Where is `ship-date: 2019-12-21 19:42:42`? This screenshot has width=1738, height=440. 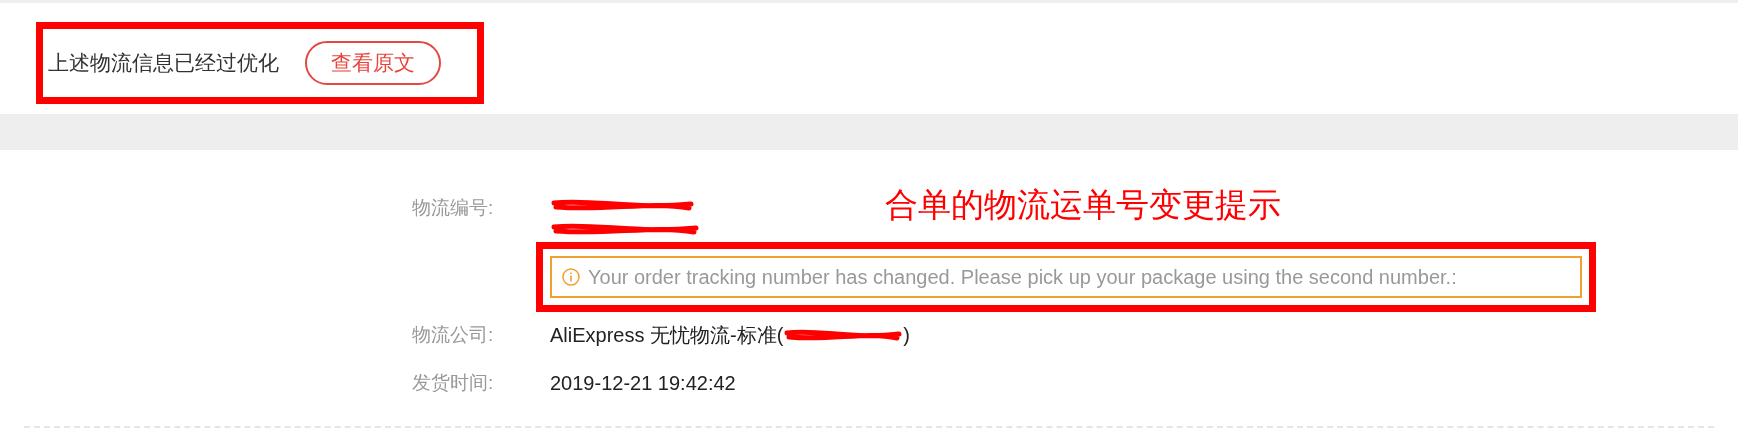 ship-date: 2019-12-21 19:42:42 is located at coordinates (643, 383).